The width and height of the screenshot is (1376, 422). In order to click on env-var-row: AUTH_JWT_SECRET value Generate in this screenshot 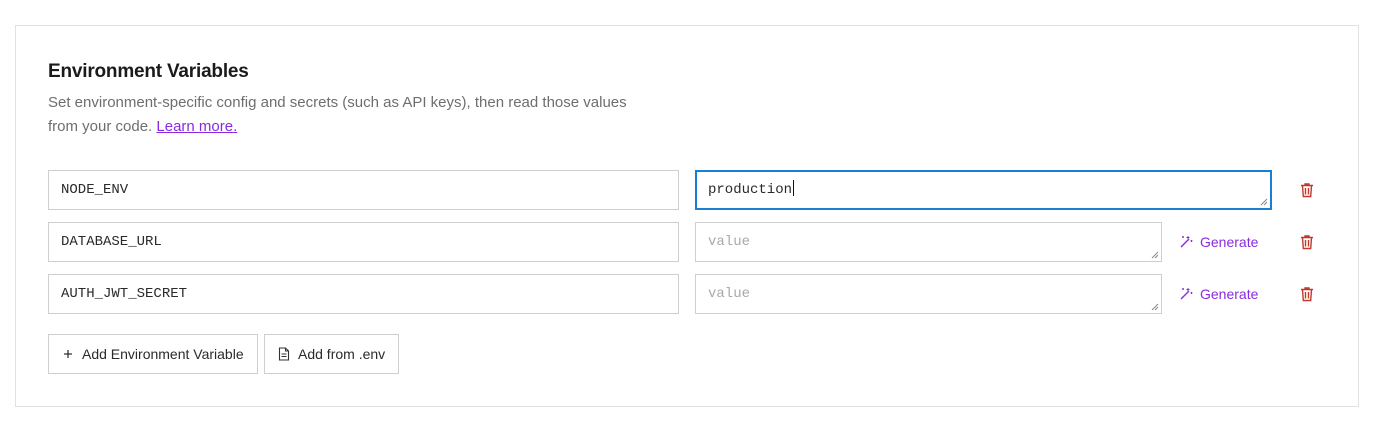, I will do `click(693, 294)`.